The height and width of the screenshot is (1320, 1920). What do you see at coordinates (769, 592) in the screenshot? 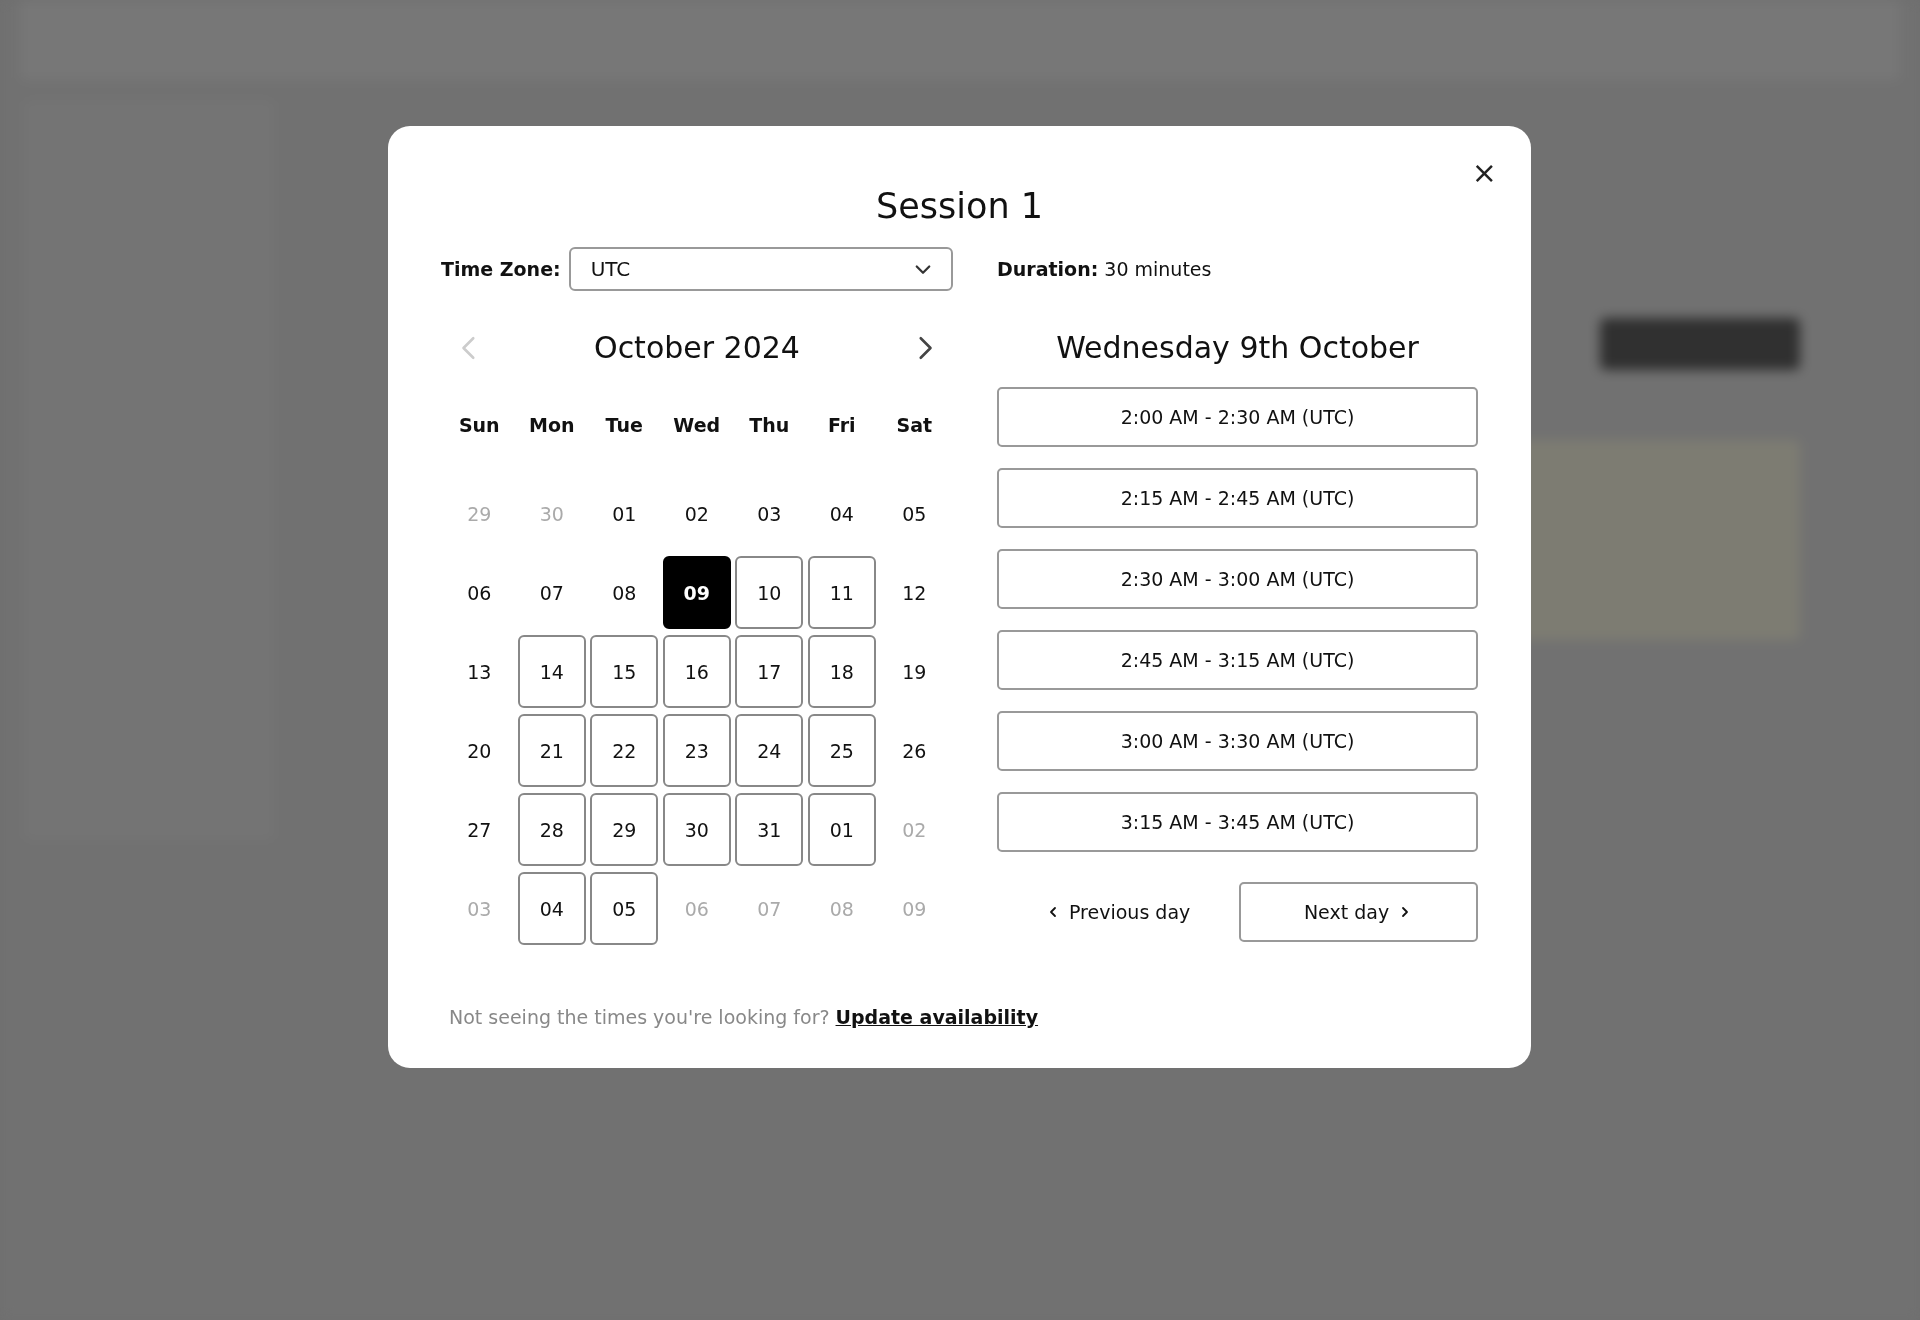
I see `date-button: 10` at bounding box center [769, 592].